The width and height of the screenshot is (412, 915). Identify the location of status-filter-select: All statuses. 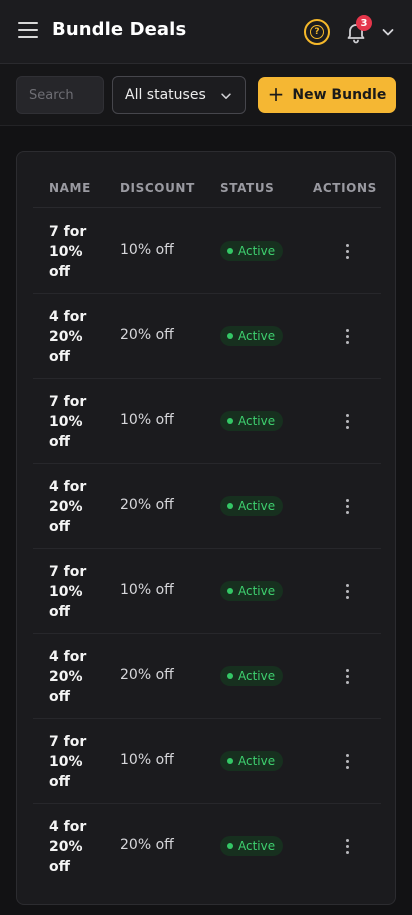
(179, 95).